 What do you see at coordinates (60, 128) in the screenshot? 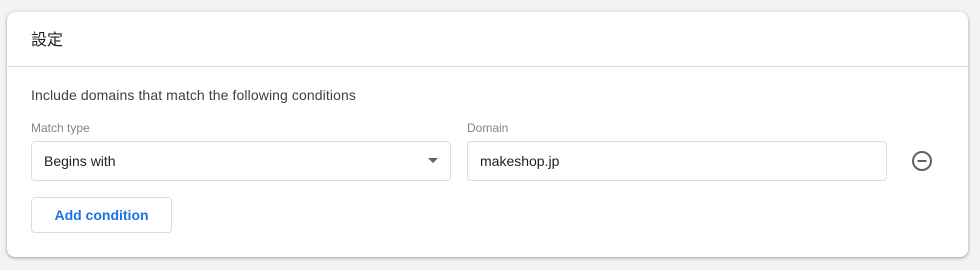
I see `match-type-label: Match type` at bounding box center [60, 128].